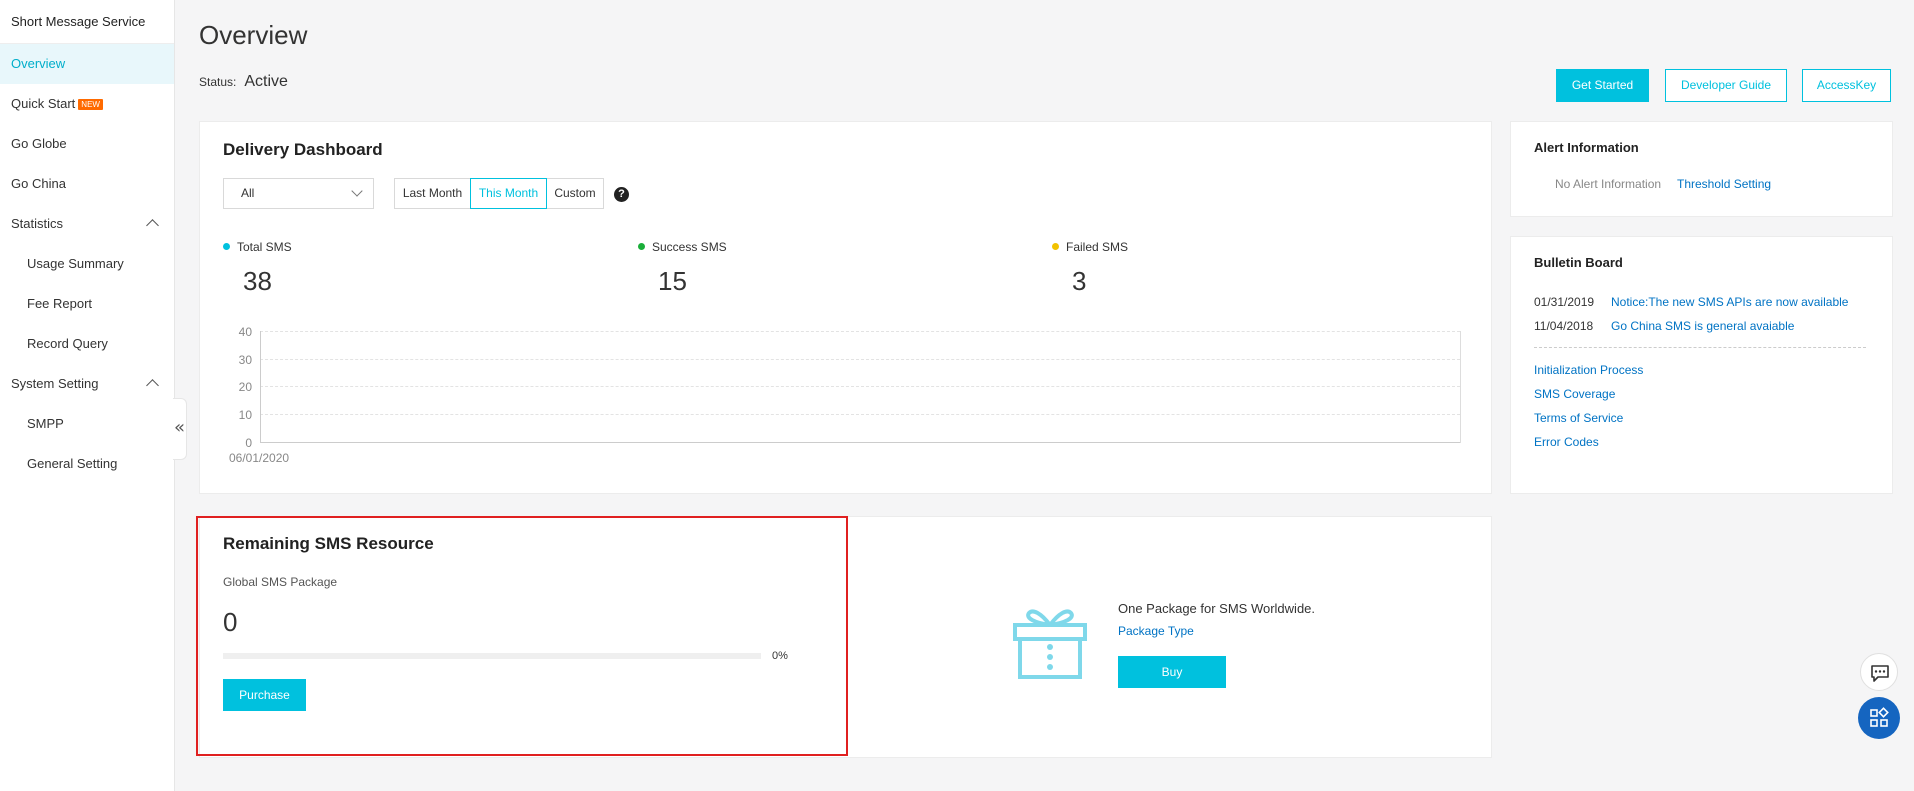 This screenshot has height=791, width=1914. I want to click on range-custom: Custom, so click(575, 193).